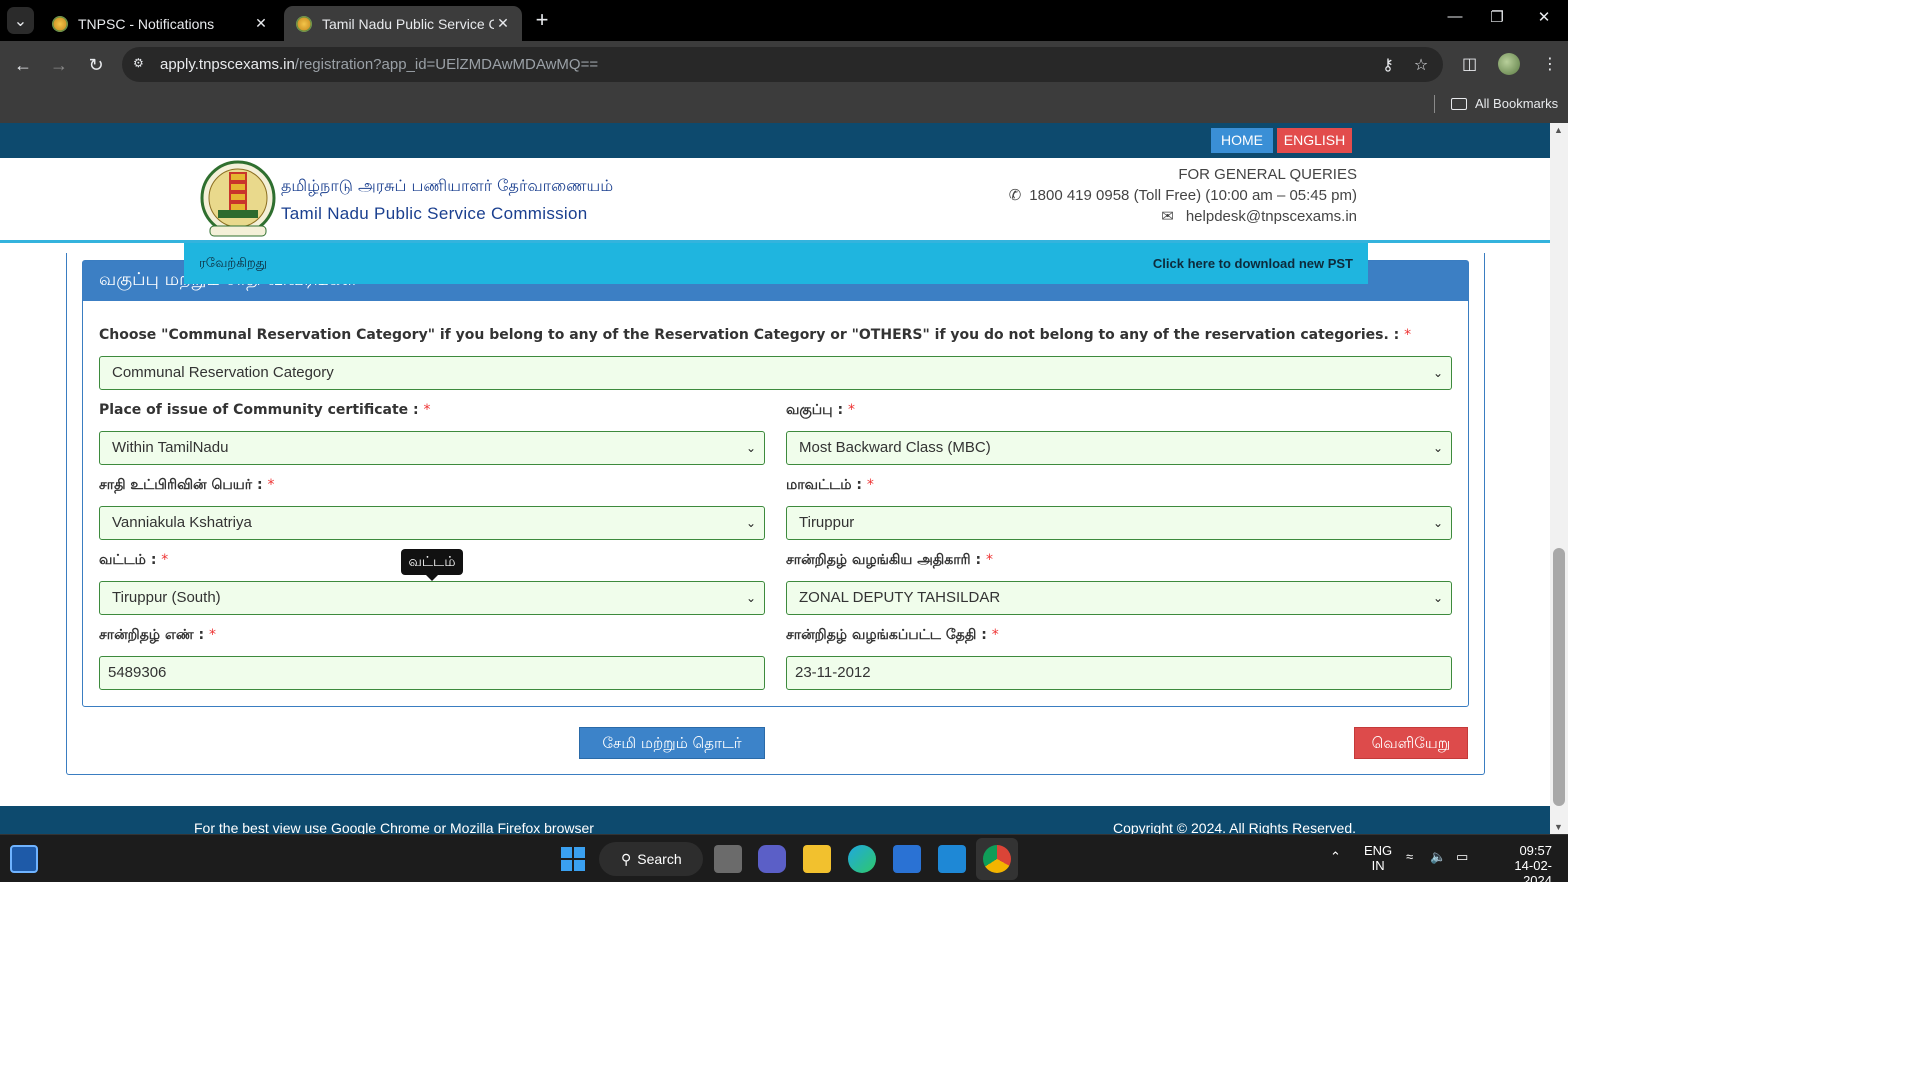  I want to click on all-bookmarks-button: All Bookmarks, so click(1504, 103).